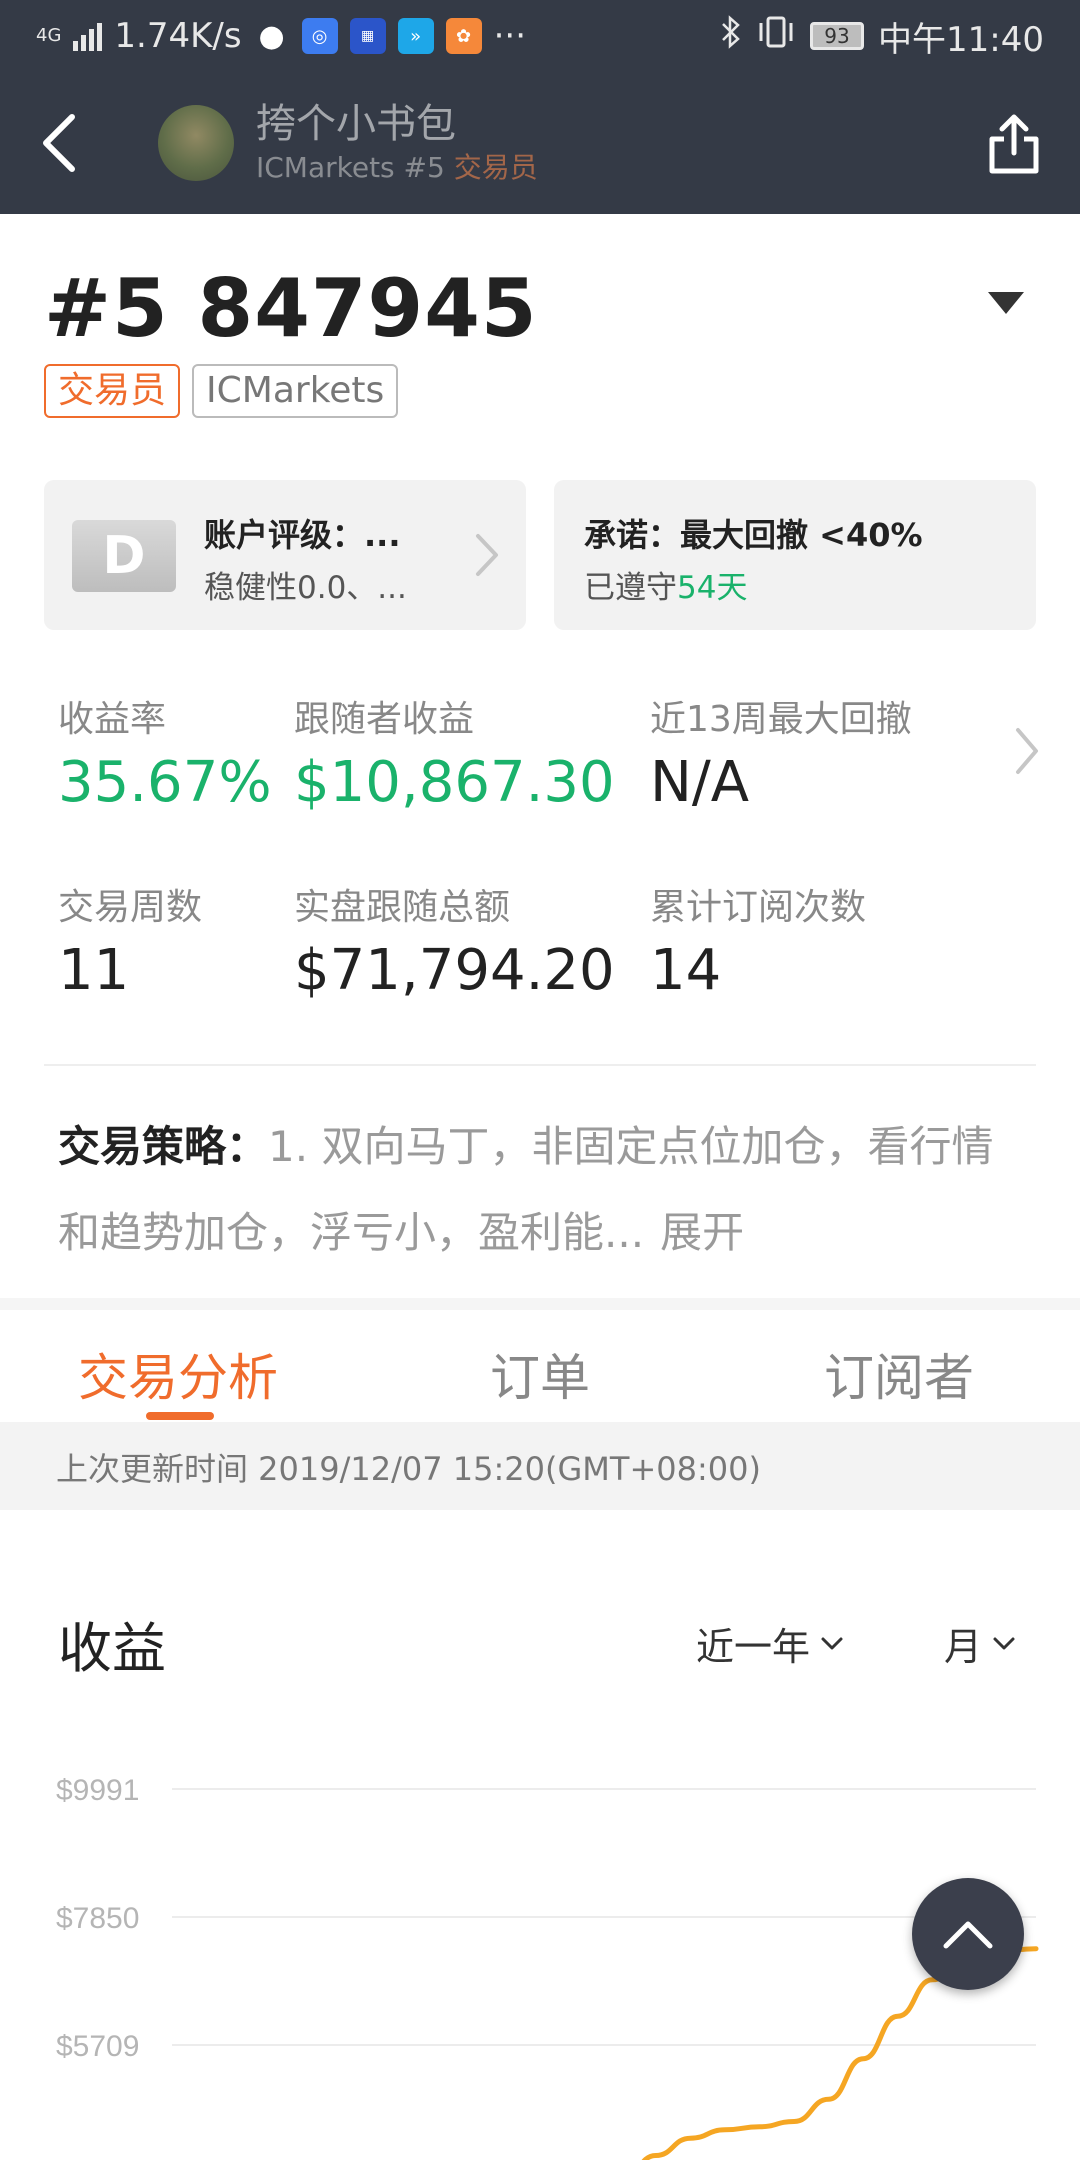 The width and height of the screenshot is (1080, 2160). What do you see at coordinates (112, 719) in the screenshot?
I see `stat-label: 收益率` at bounding box center [112, 719].